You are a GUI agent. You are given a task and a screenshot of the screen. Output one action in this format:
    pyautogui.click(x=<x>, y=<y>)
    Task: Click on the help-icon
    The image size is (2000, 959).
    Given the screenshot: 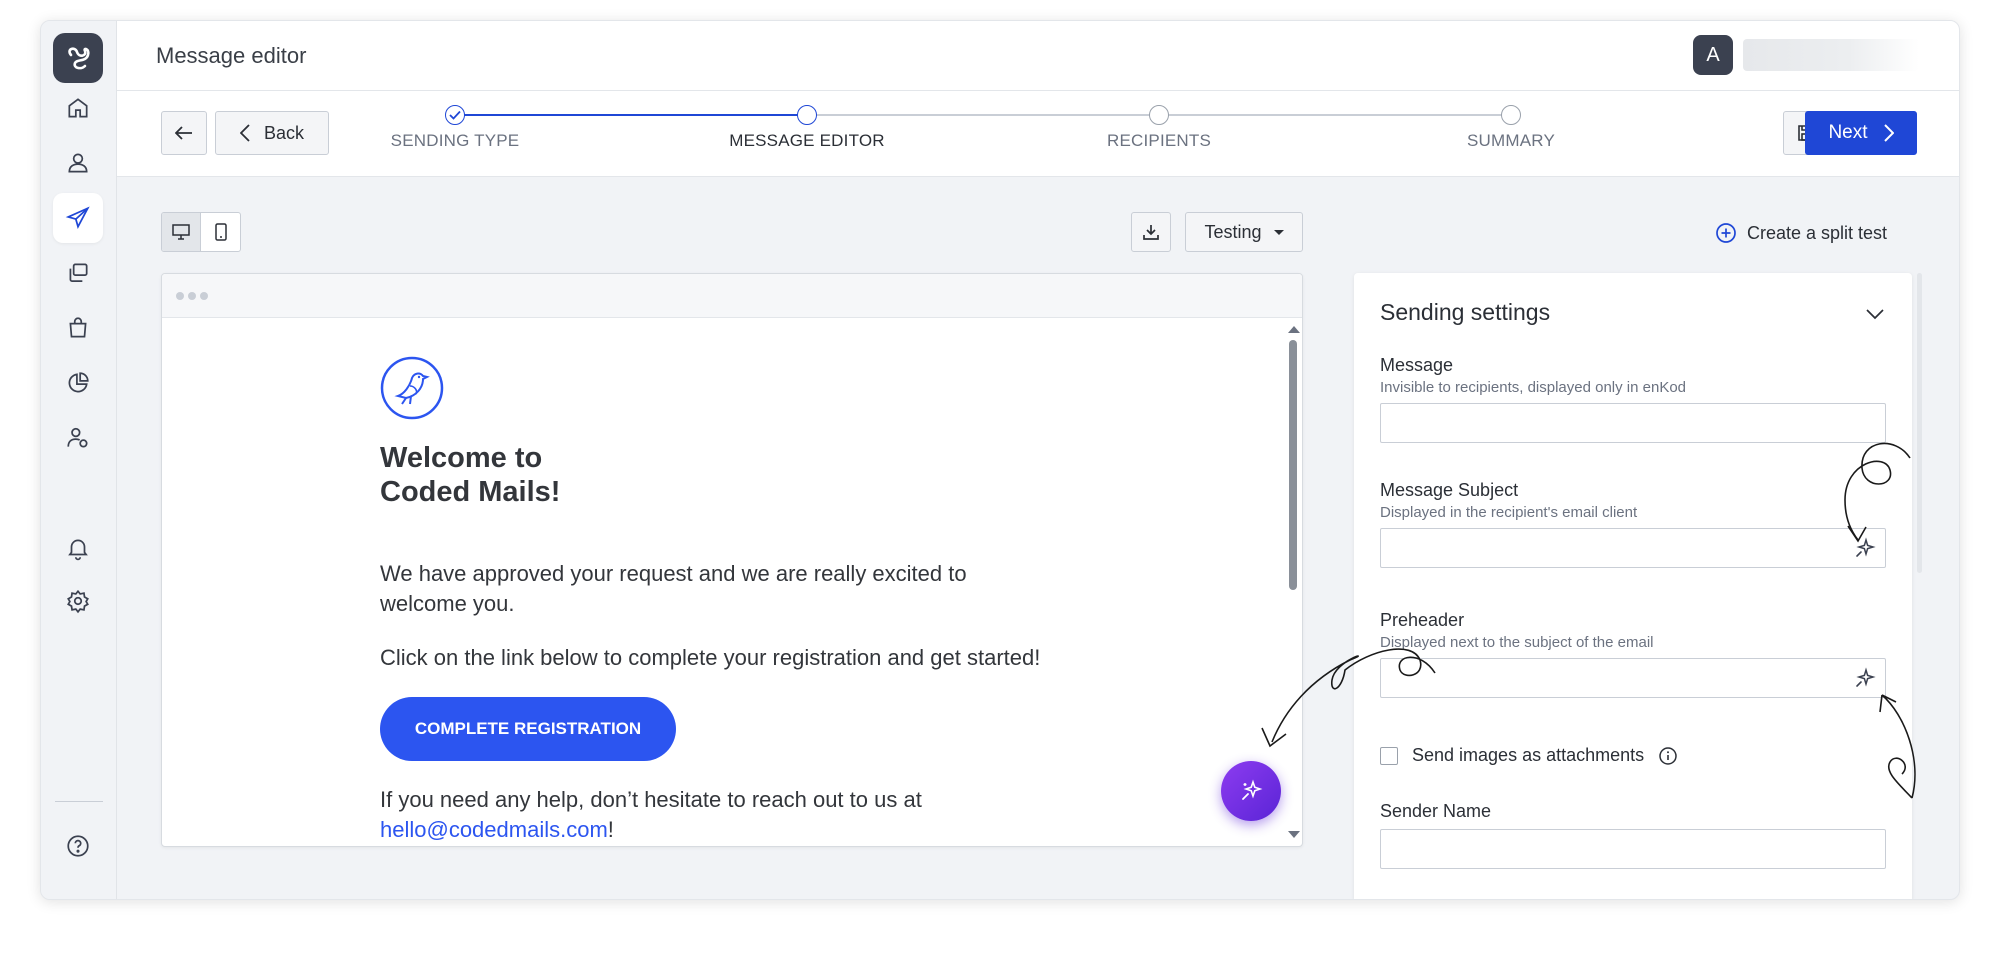 What is the action you would take?
    pyautogui.click(x=78, y=846)
    